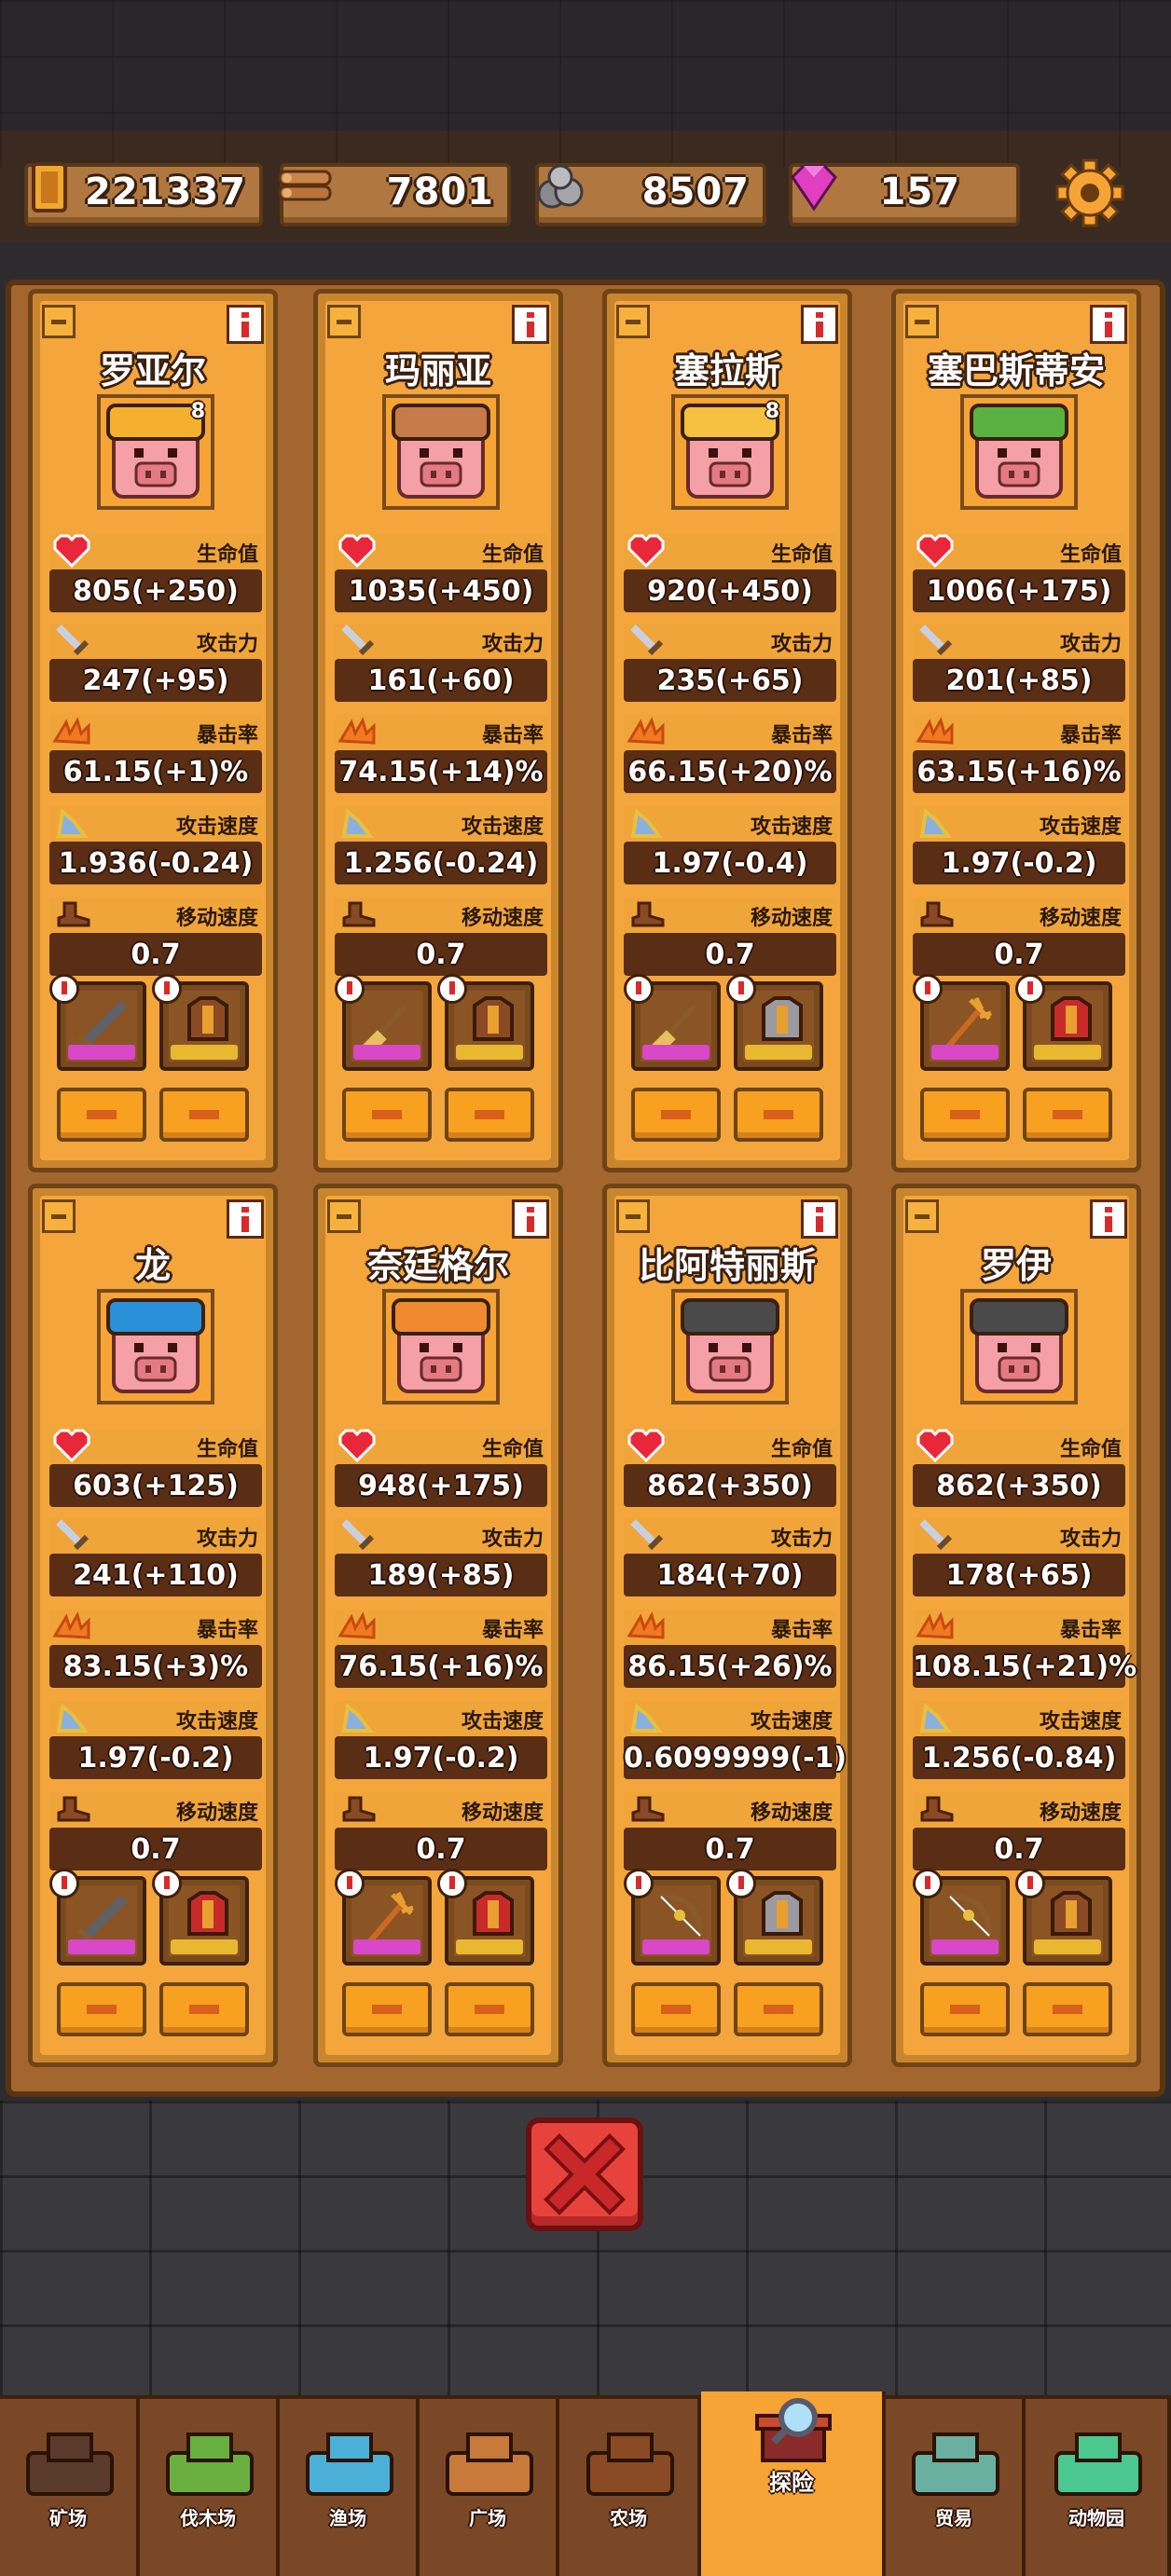 This screenshot has height=2576, width=1171. Describe the element at coordinates (441, 680) in the screenshot. I see `stat-value-box: 161(+60)` at that location.